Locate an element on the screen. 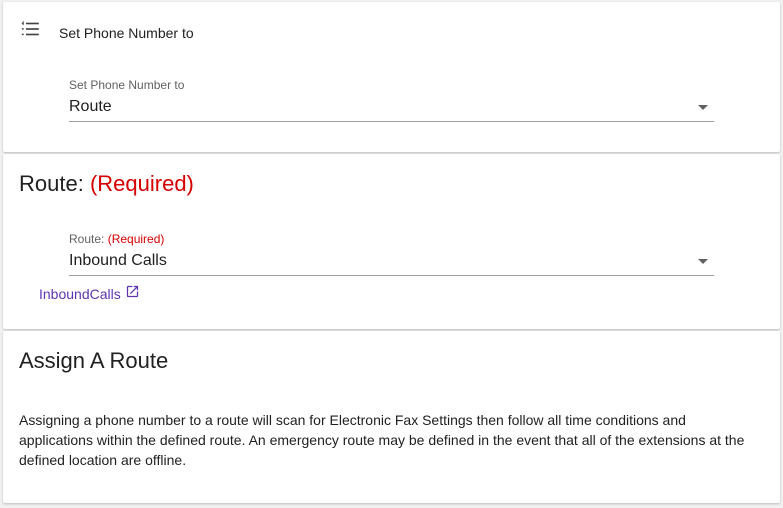 Image resolution: width=783 pixels, height=508 pixels. inbound-calls-link: InboundCalls is located at coordinates (89, 293).